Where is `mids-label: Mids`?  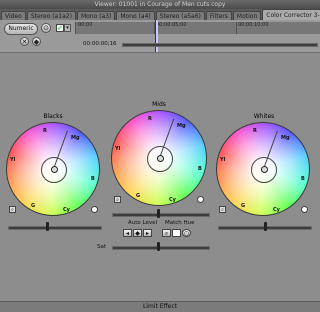 mids-label: Mids is located at coordinates (159, 104).